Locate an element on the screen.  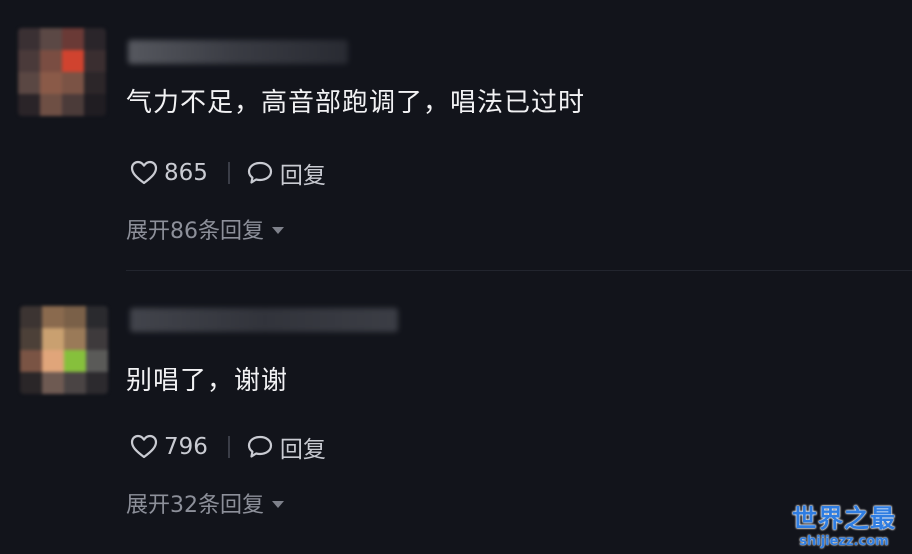
comment-actions: 865 回复 is located at coordinates (228, 173).